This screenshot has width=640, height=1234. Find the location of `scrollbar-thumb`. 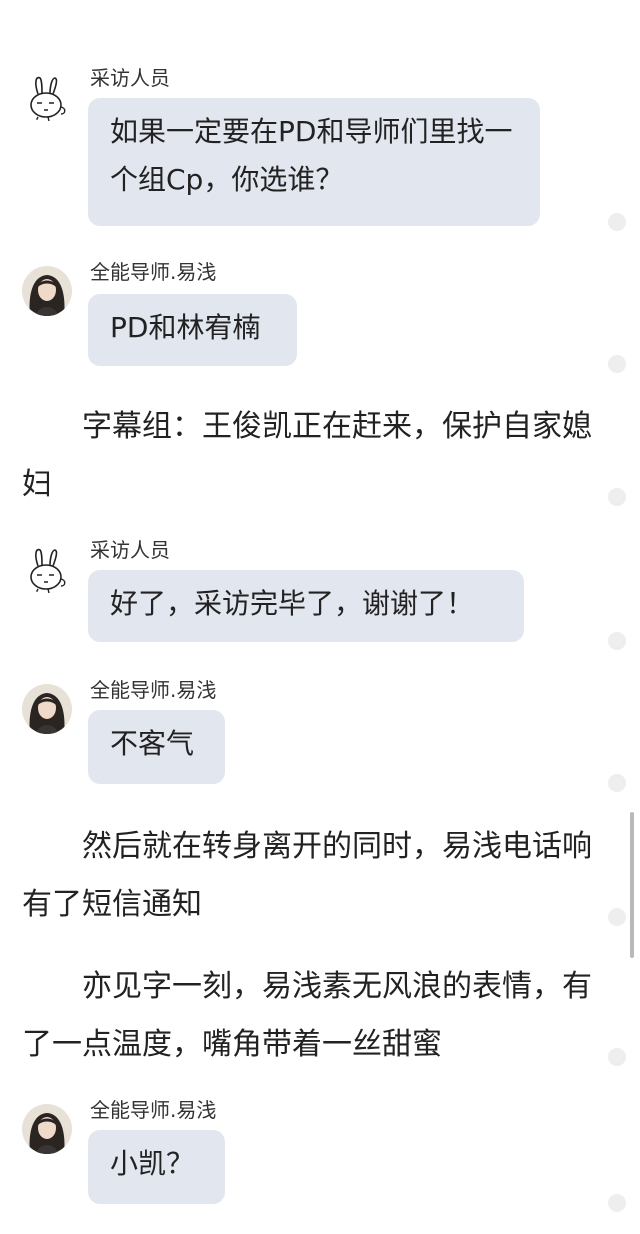

scrollbar-thumb is located at coordinates (632, 885).